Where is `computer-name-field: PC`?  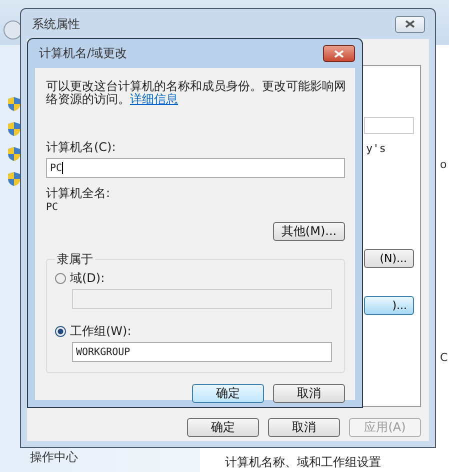
computer-name-field: PC is located at coordinates (195, 168).